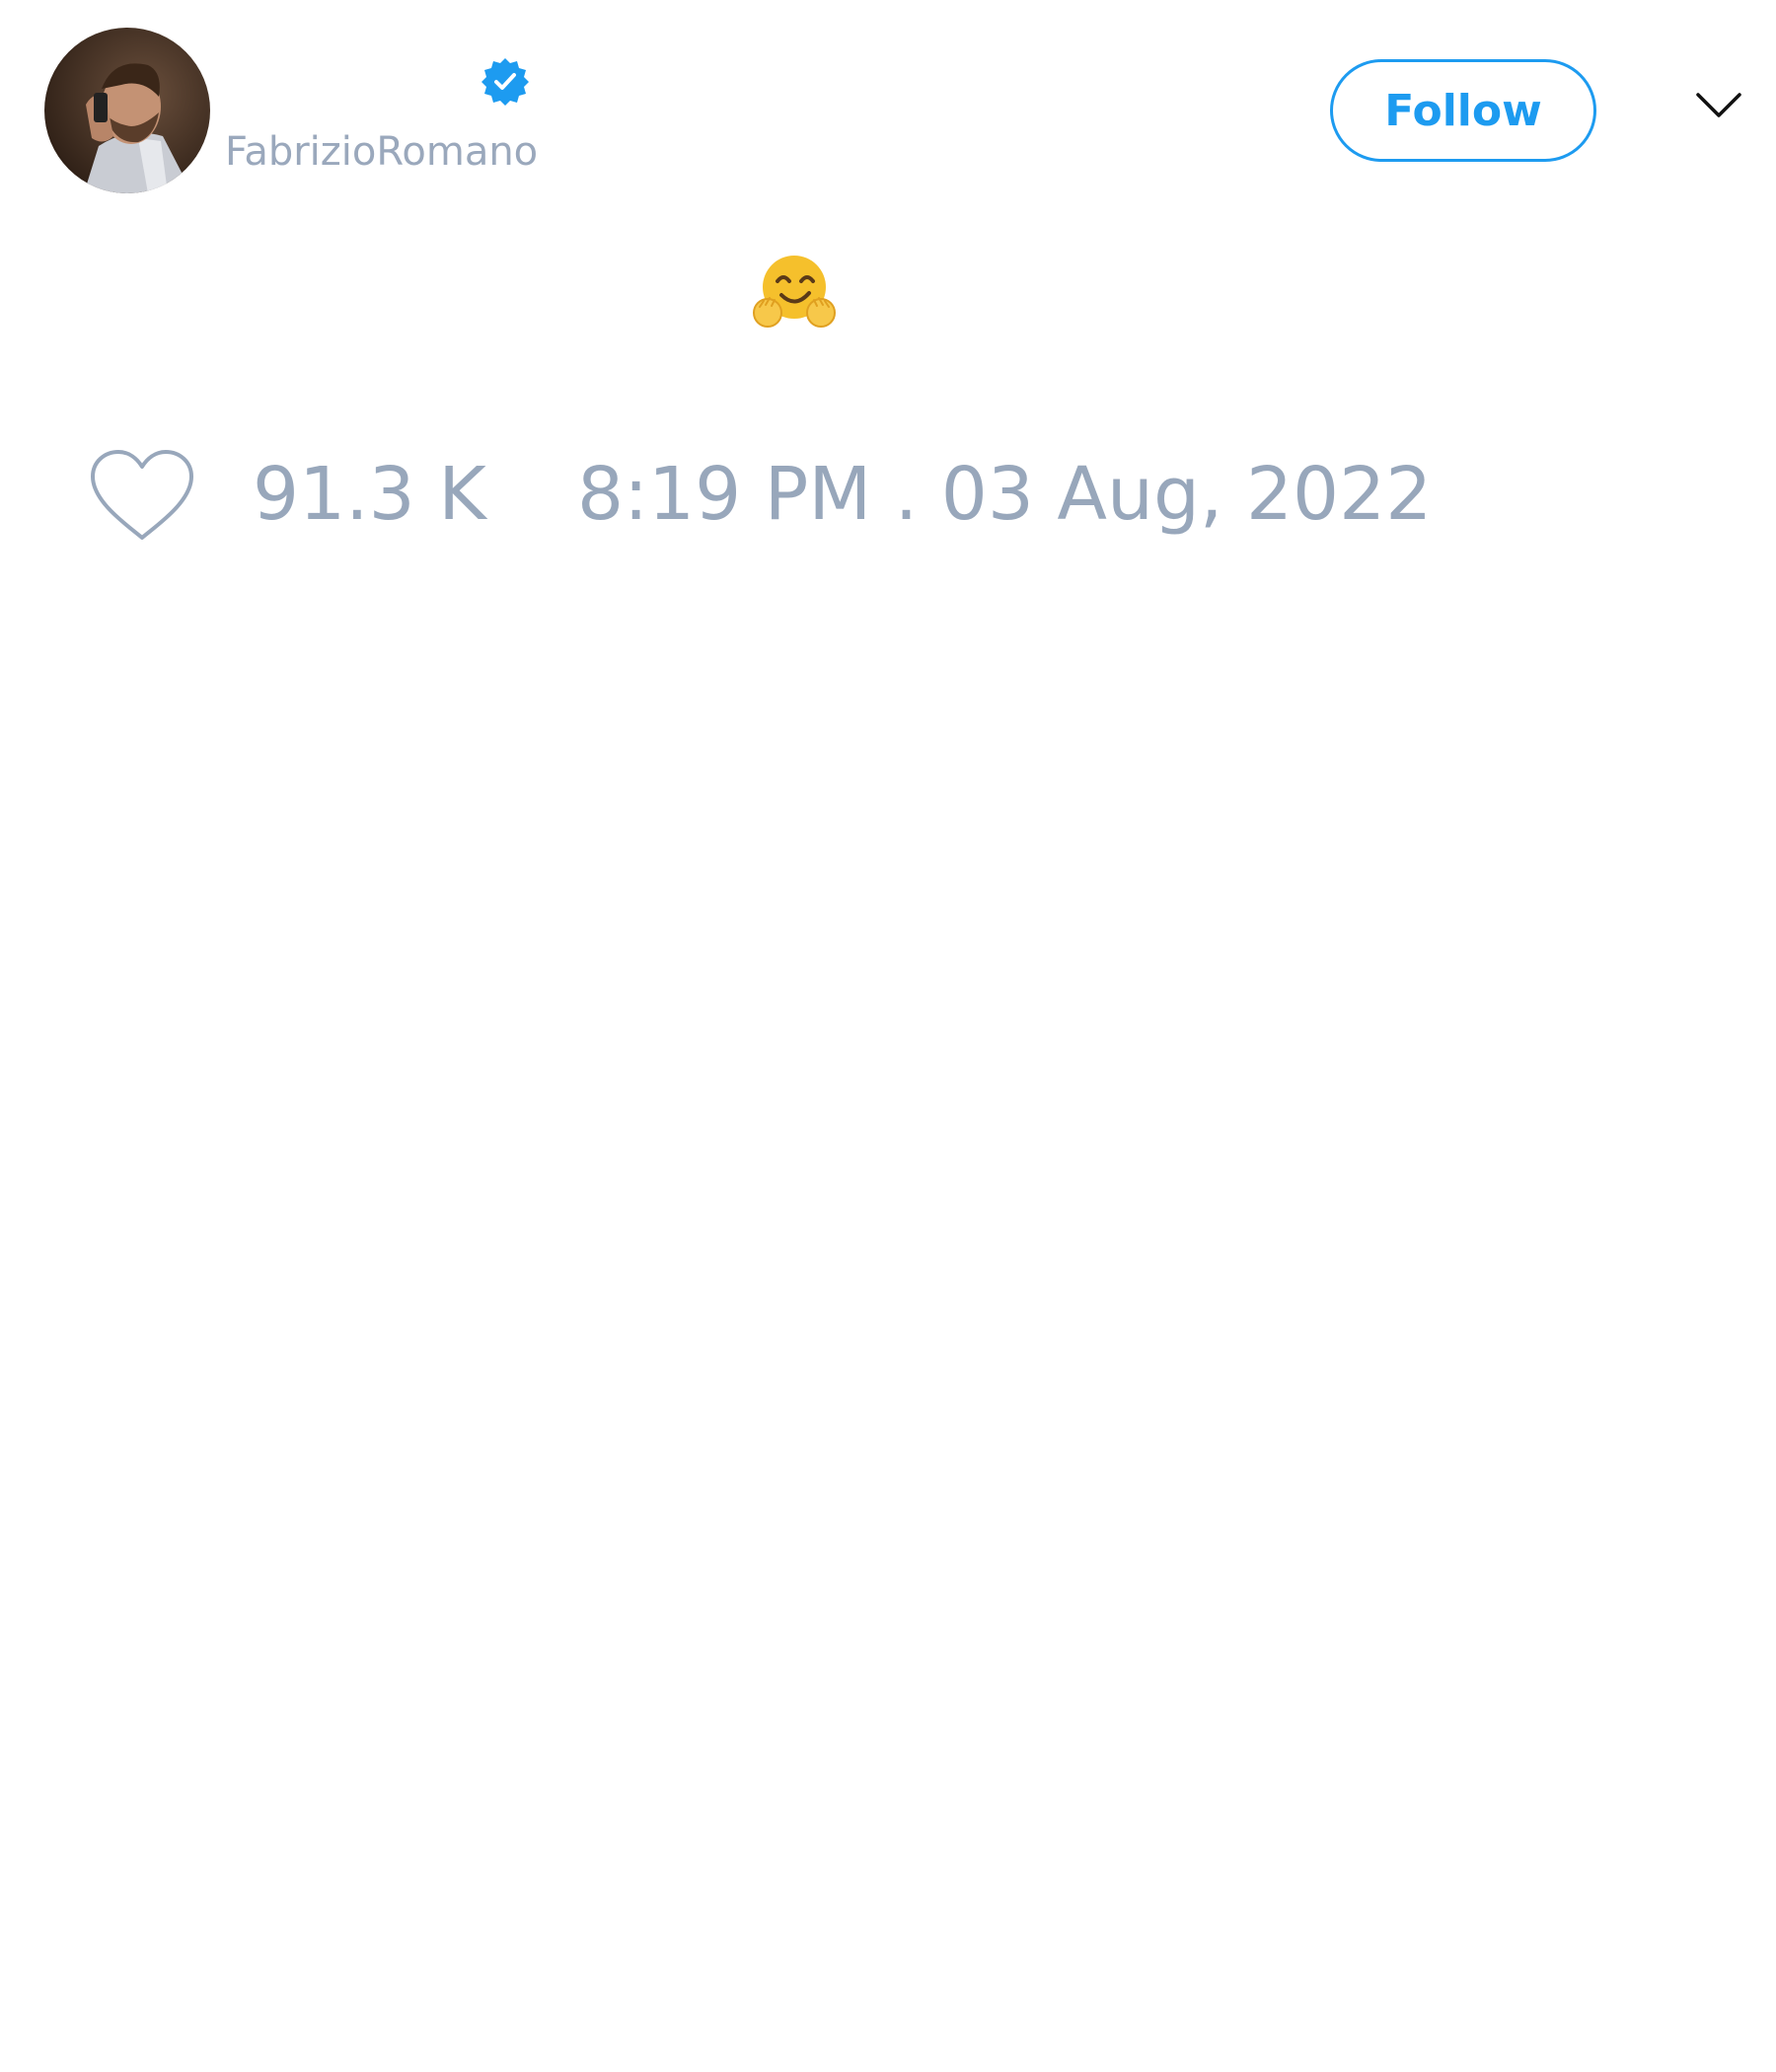 The image size is (1776, 2072). I want to click on chevron-down-icon, so click(1719, 106).